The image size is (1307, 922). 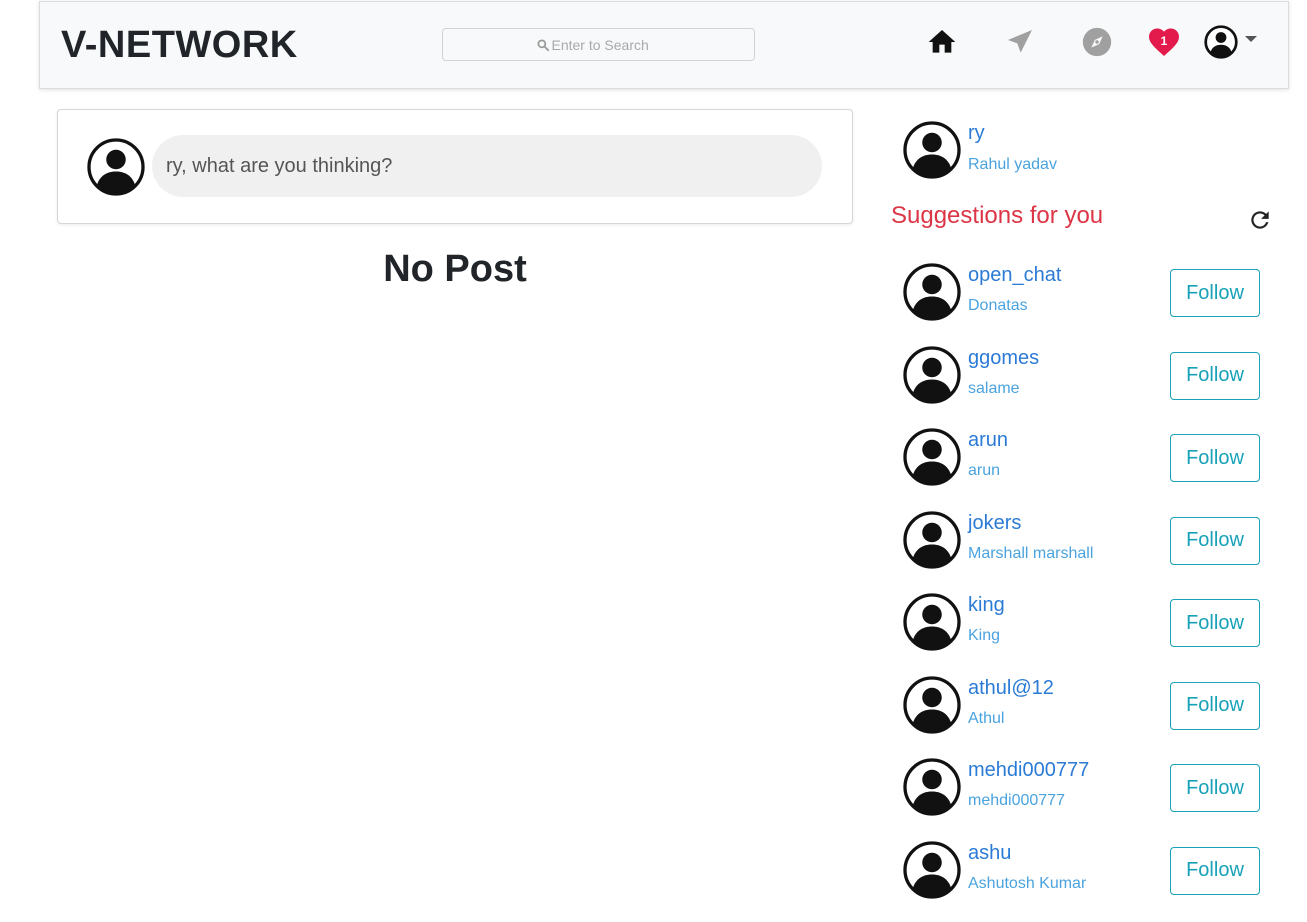 What do you see at coordinates (1082, 798) in the screenshot?
I see `suggestion-item: mehdi000777 mehdi000777 Follow` at bounding box center [1082, 798].